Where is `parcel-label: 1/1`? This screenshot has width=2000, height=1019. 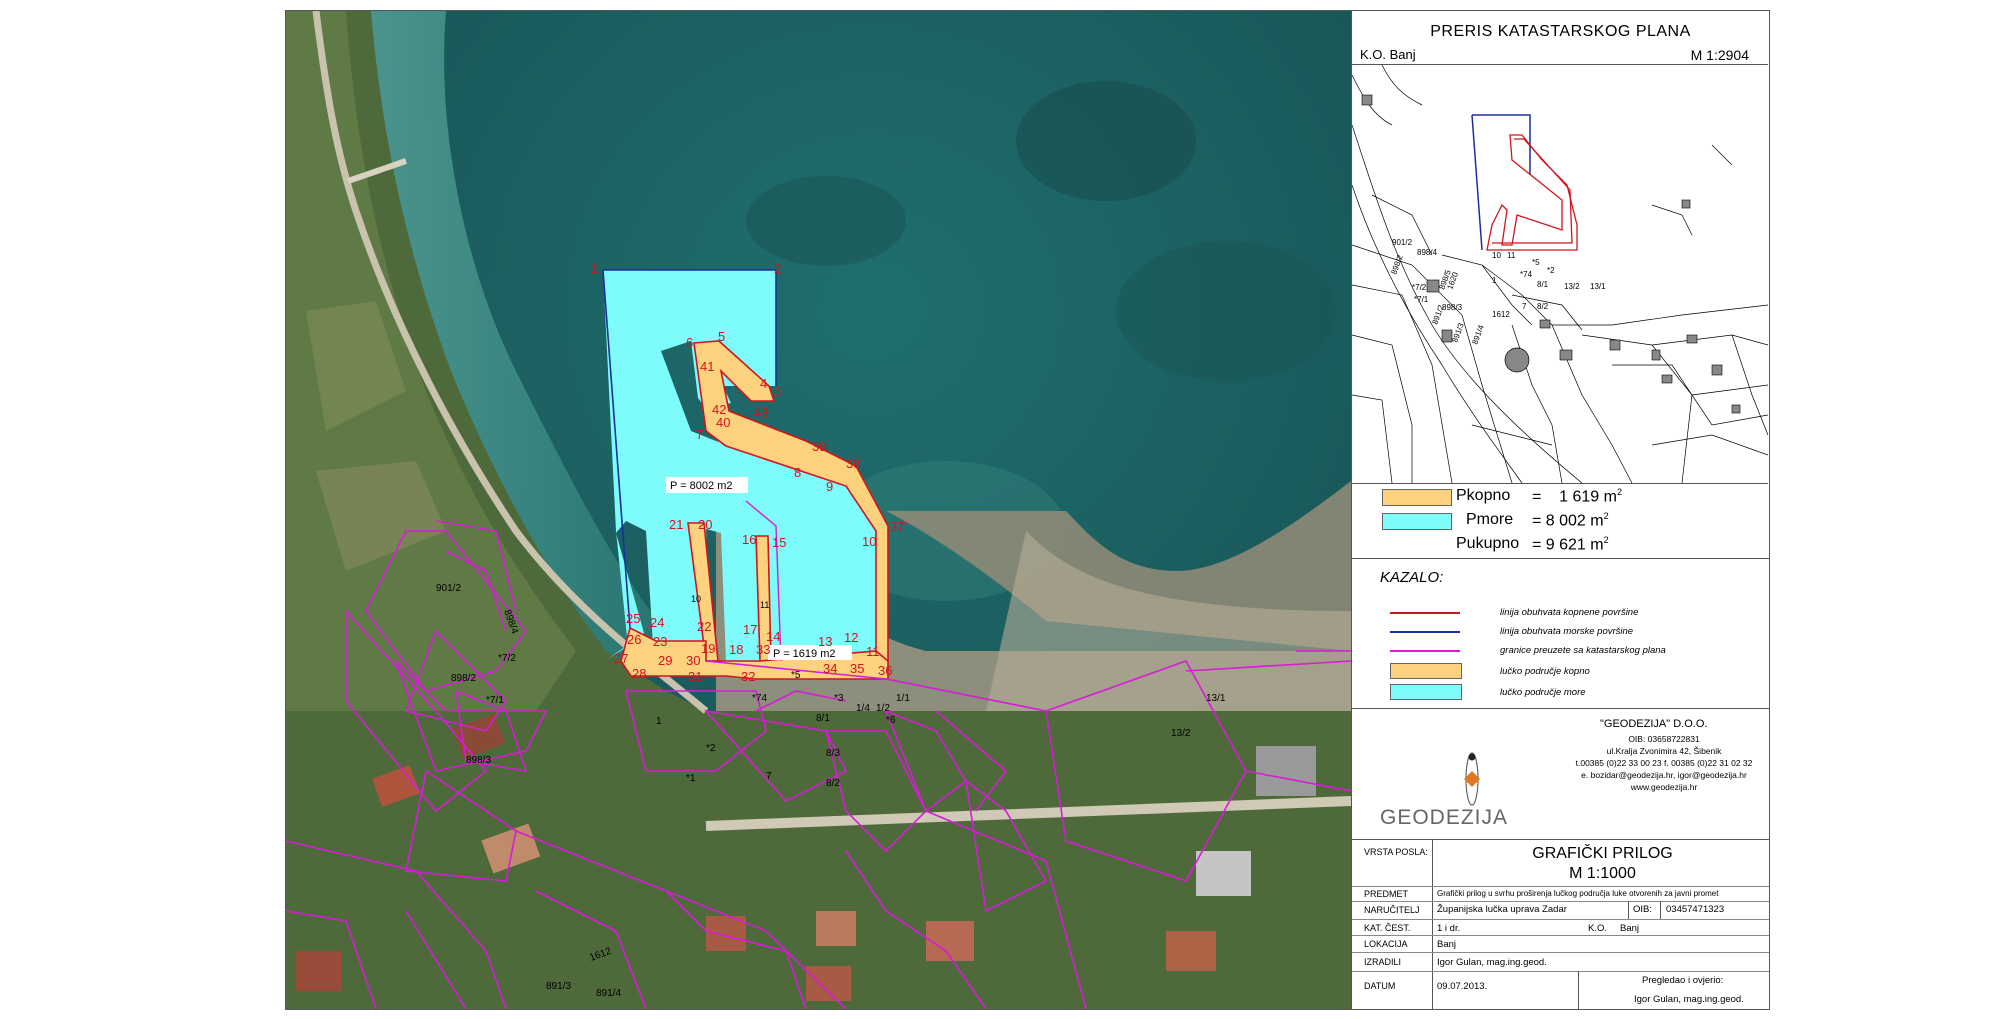
parcel-label: 1/1 is located at coordinates (903, 698).